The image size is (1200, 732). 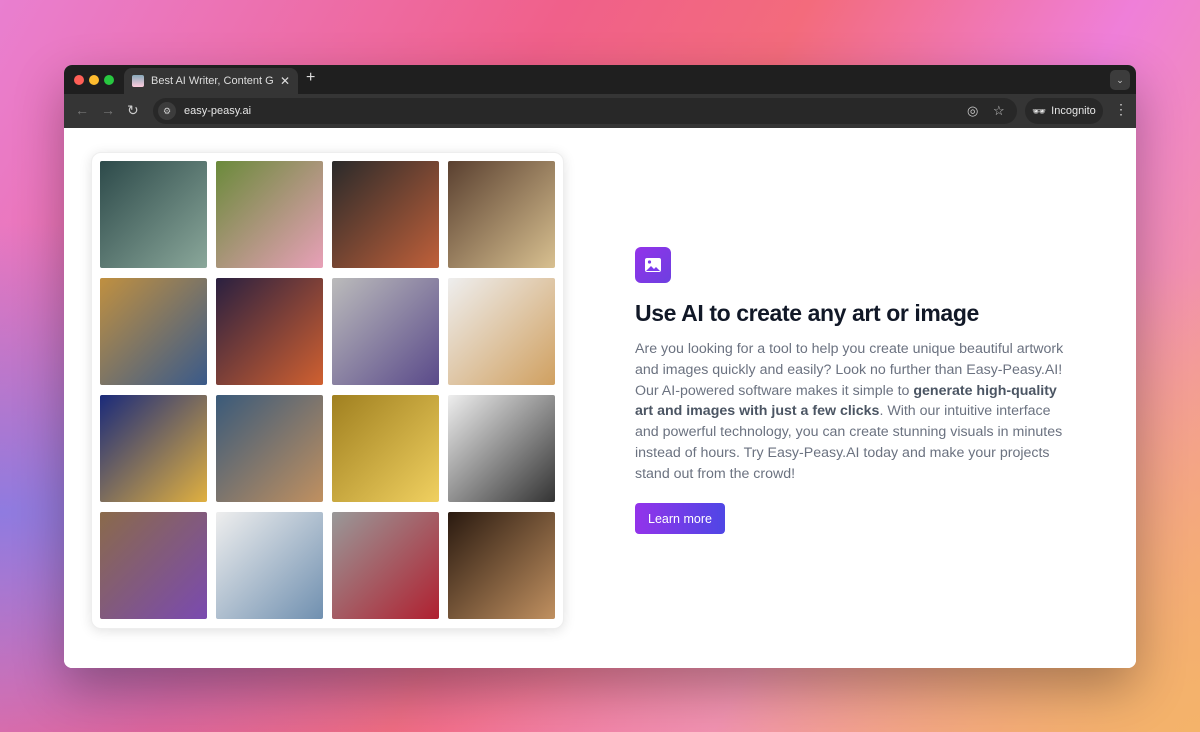 I want to click on star-icon: ☆, so click(x=999, y=111).